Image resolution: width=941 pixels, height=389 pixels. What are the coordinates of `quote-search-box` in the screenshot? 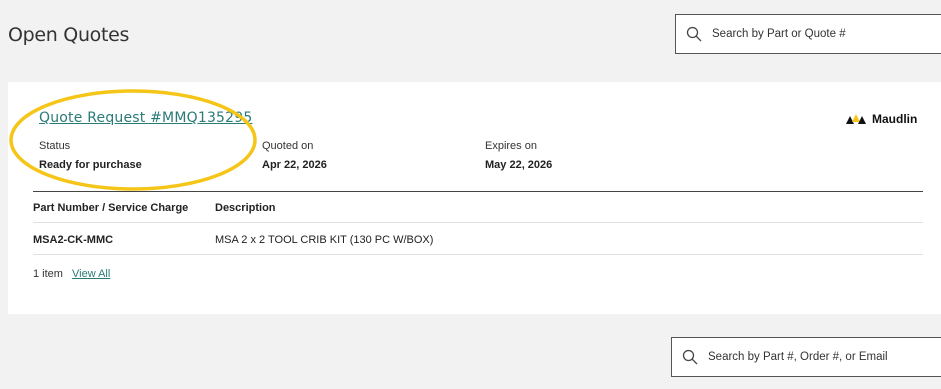 It's located at (808, 34).